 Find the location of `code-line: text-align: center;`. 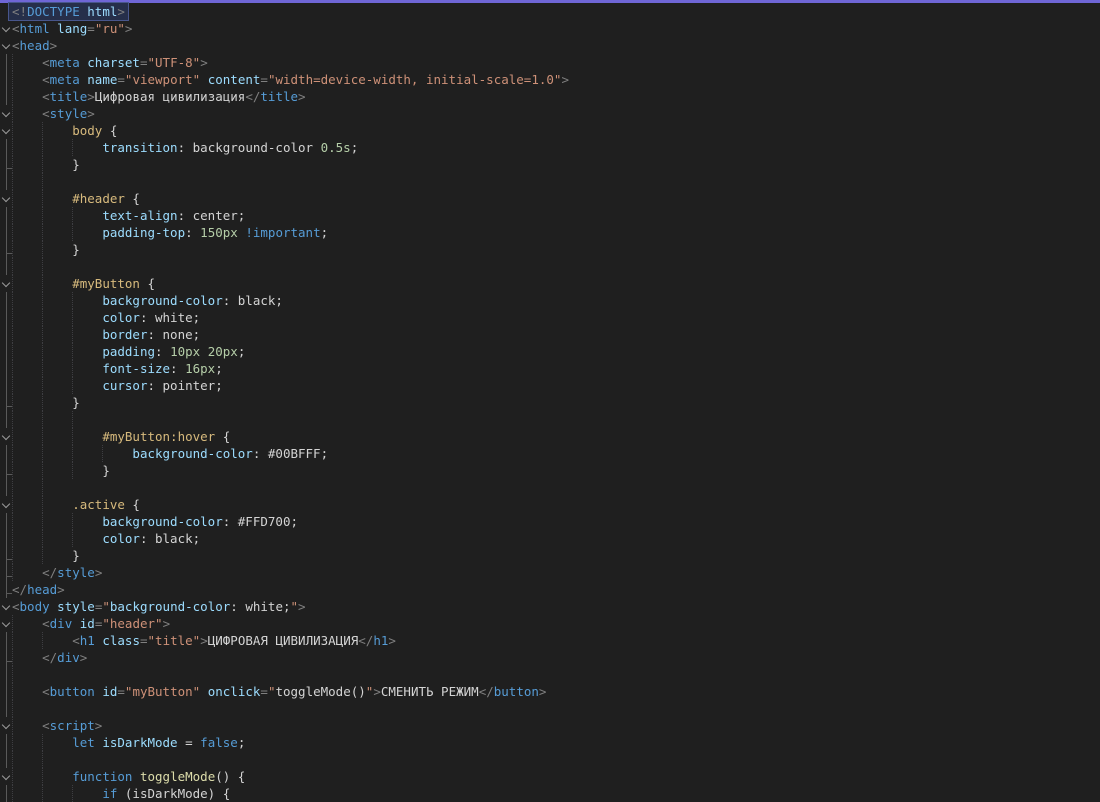

code-line: text-align: center; is located at coordinates (550, 215).